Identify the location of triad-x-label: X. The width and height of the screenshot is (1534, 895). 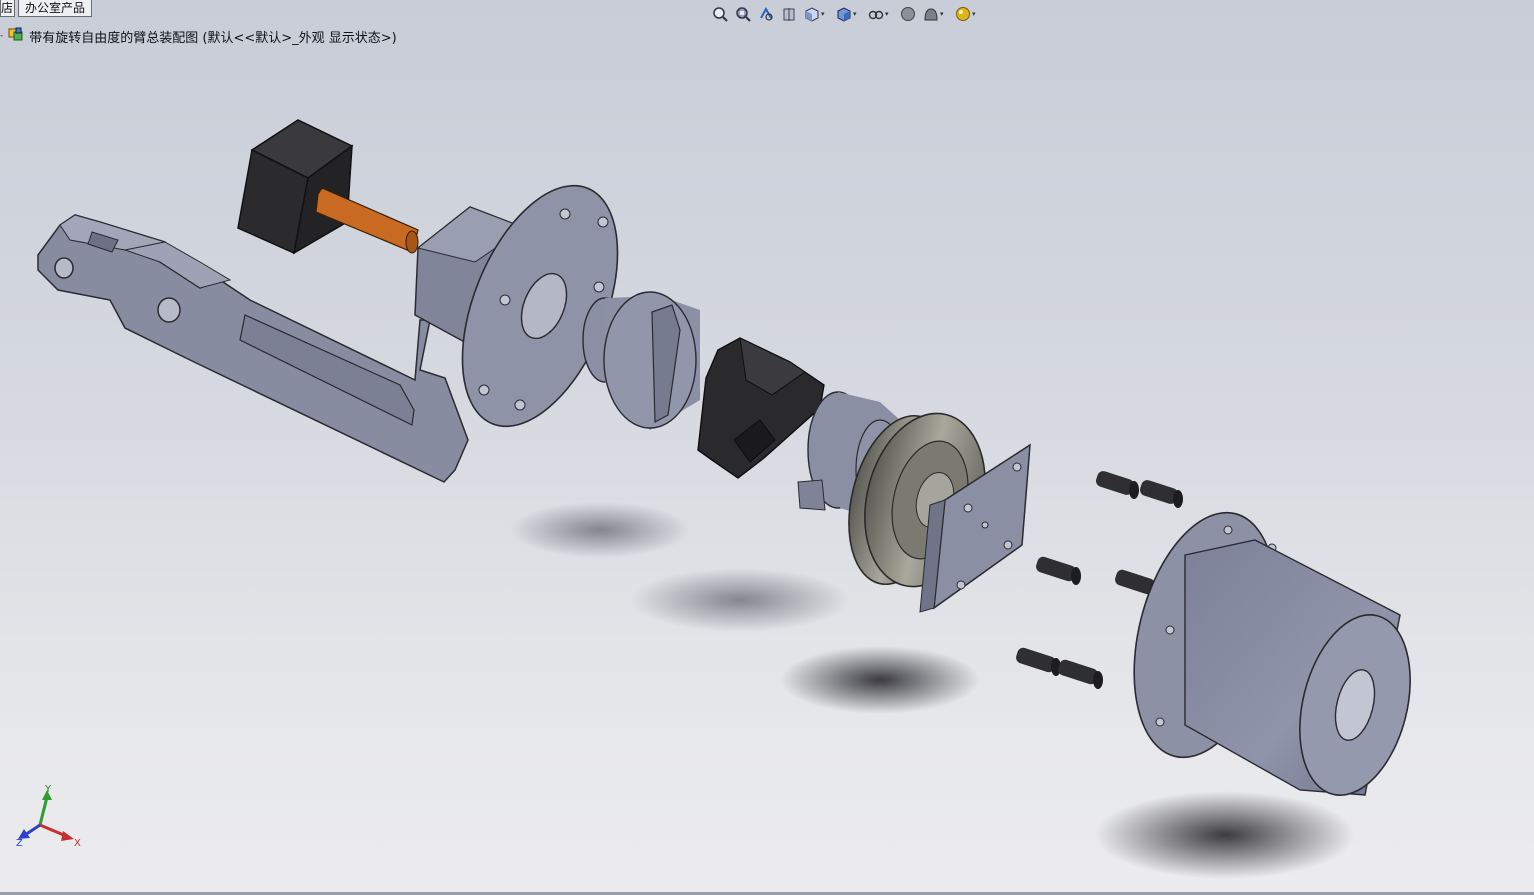
(77, 843).